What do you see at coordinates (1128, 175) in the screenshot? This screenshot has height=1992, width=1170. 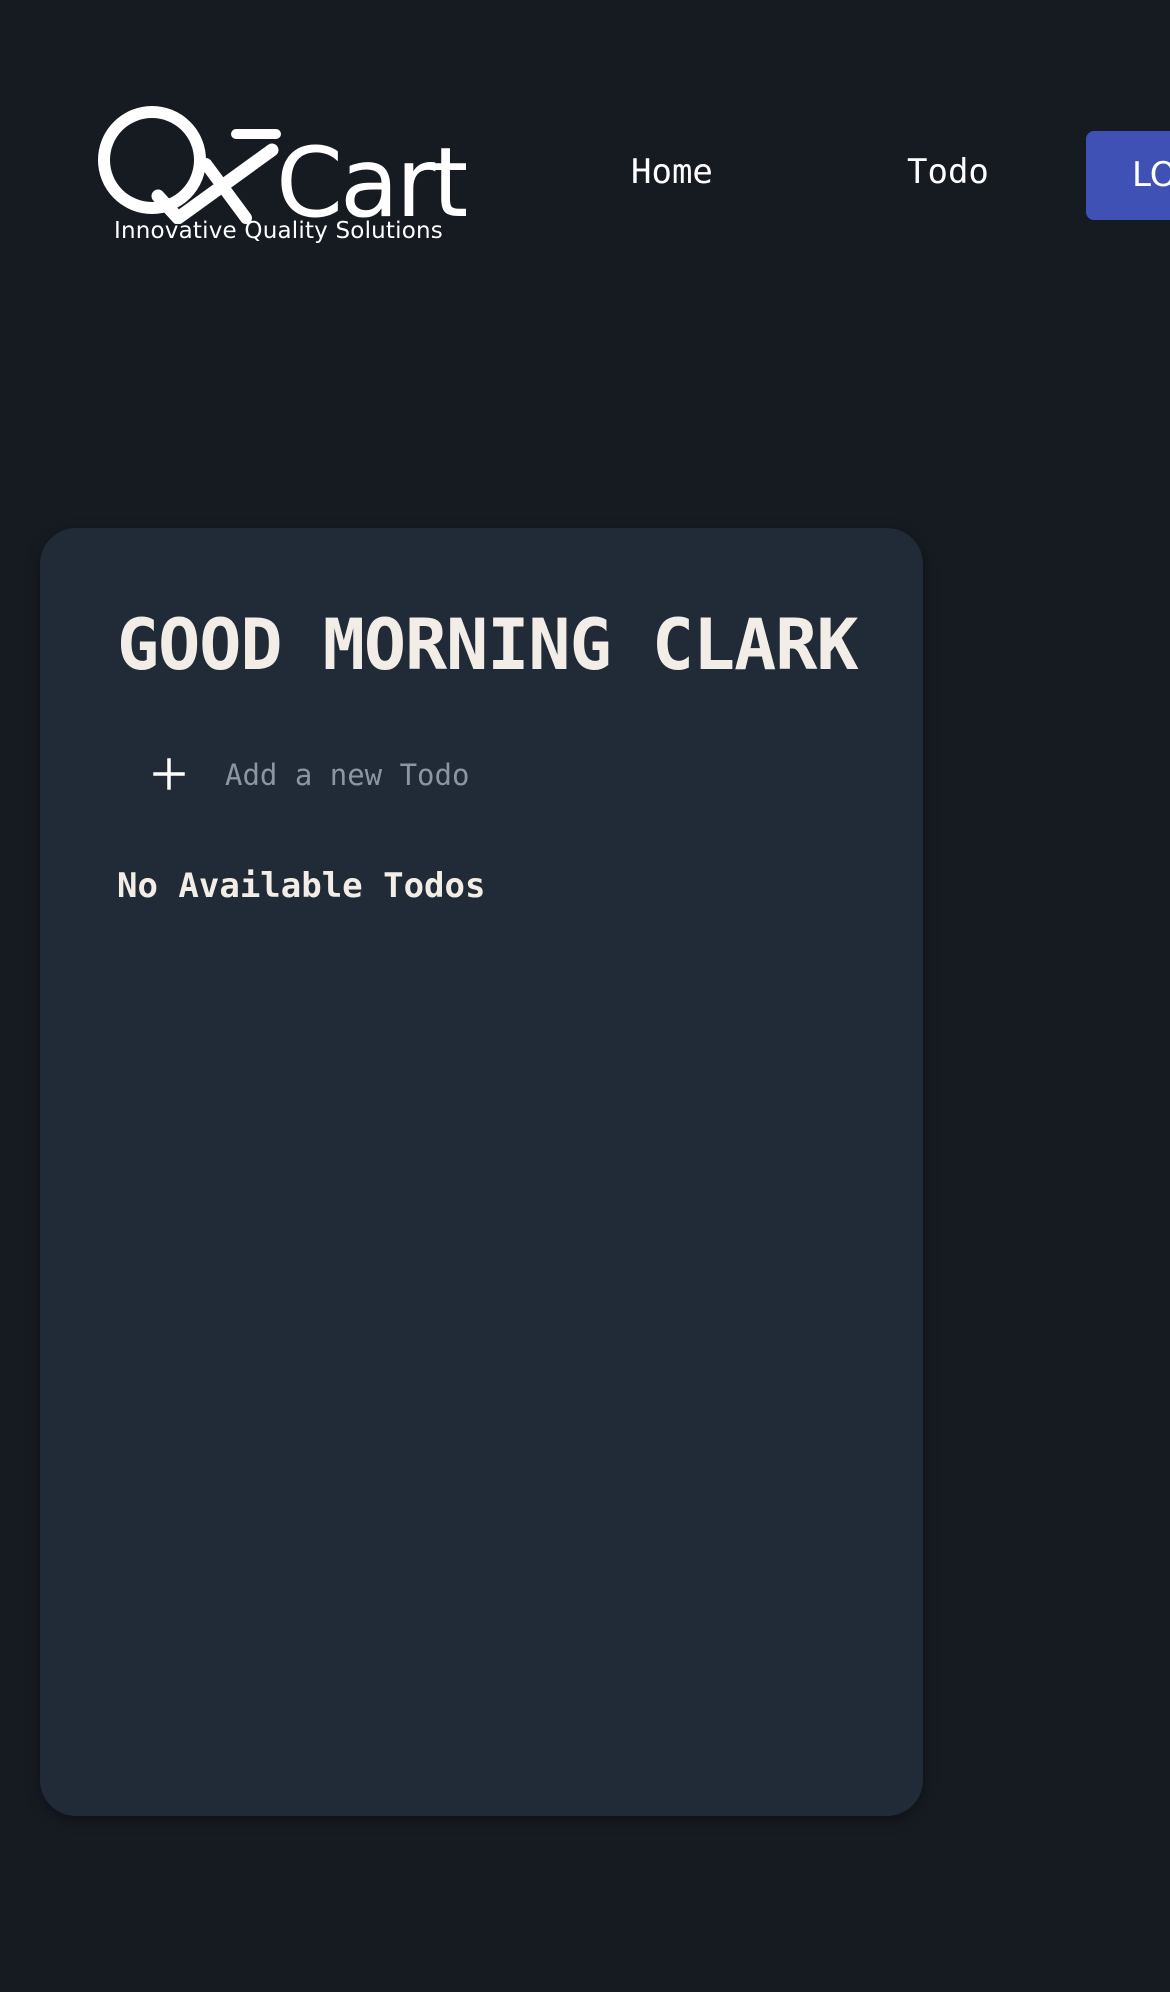 I see `logout-button: LOGOUT` at bounding box center [1128, 175].